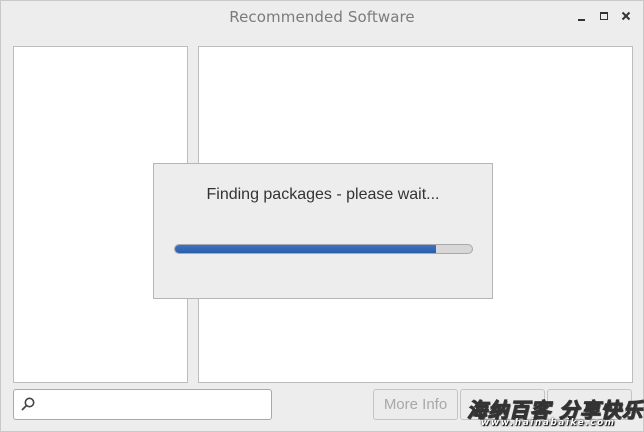  What do you see at coordinates (306, 249) in the screenshot?
I see `progress-fill` at bounding box center [306, 249].